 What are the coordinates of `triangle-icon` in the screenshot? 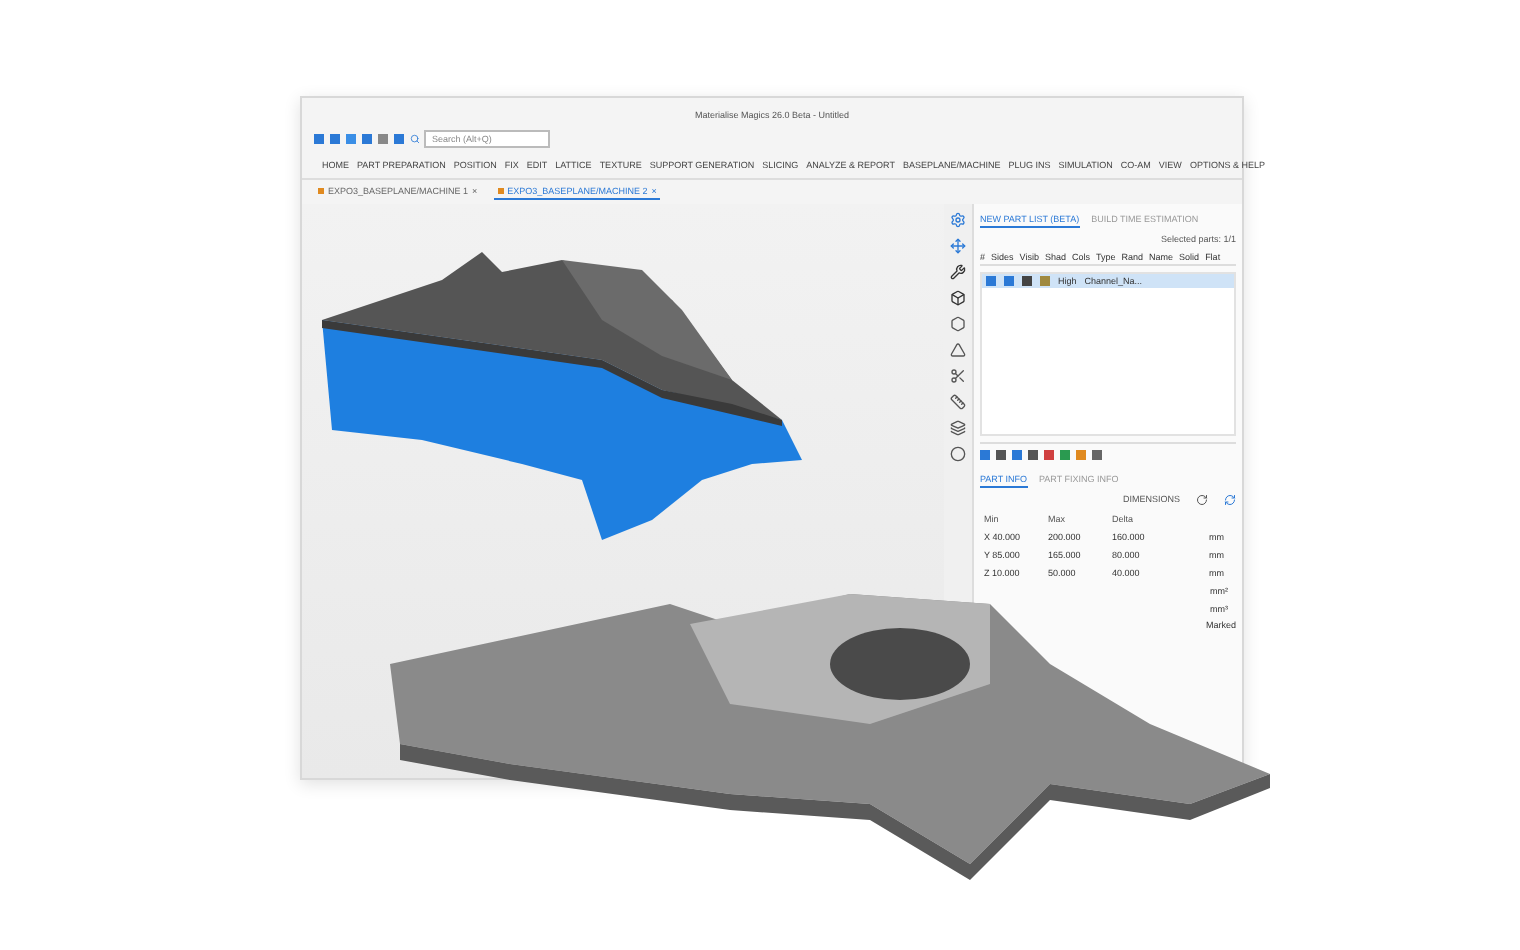 It's located at (958, 350).